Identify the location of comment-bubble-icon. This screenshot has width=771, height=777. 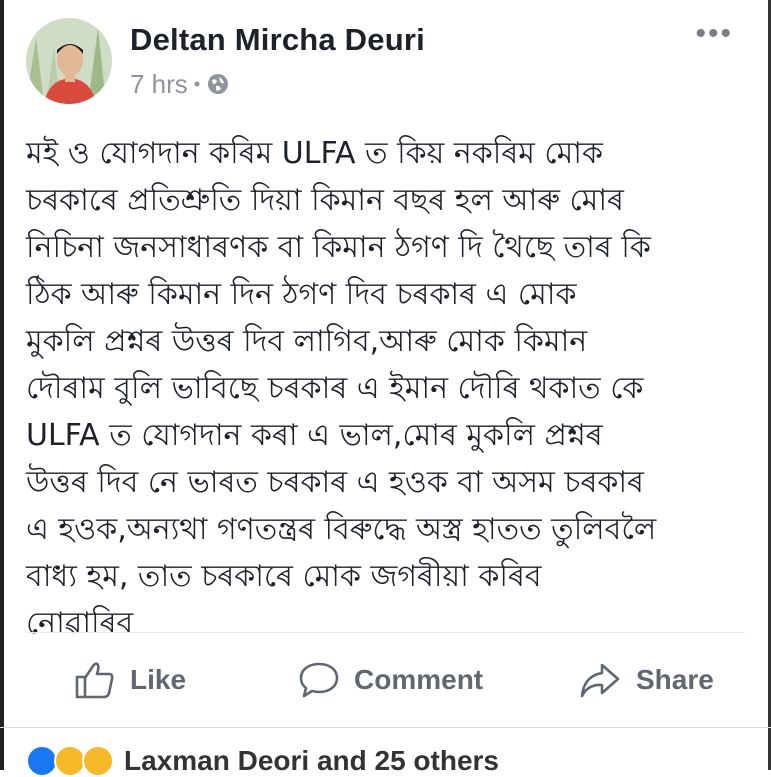
(319, 680).